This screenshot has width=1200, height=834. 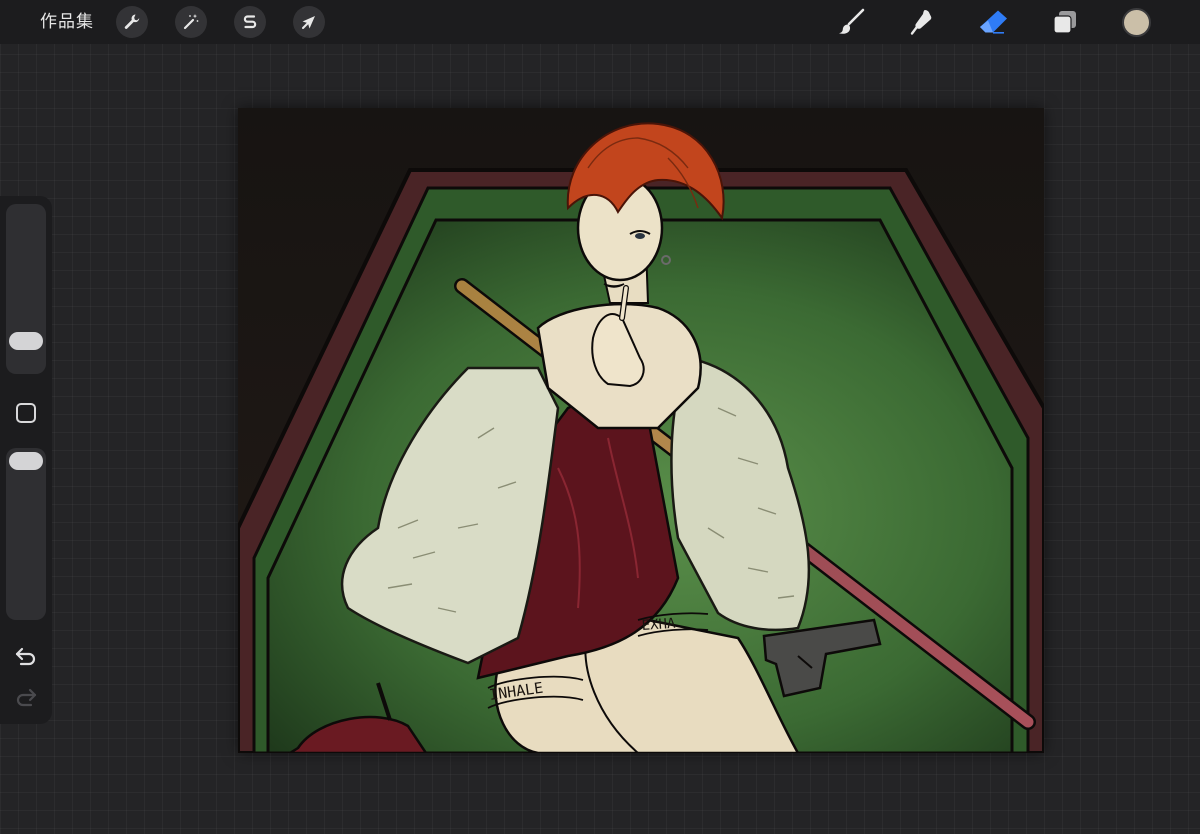 What do you see at coordinates (26, 341) in the screenshot?
I see `brush-size-knob` at bounding box center [26, 341].